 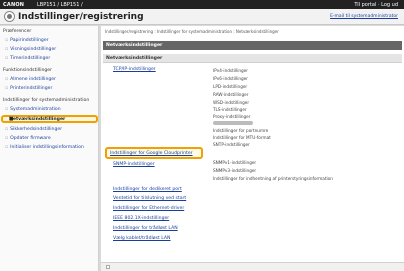 I want to click on tcpip-desc: IPv4-indstillinger, so click(x=230, y=70).